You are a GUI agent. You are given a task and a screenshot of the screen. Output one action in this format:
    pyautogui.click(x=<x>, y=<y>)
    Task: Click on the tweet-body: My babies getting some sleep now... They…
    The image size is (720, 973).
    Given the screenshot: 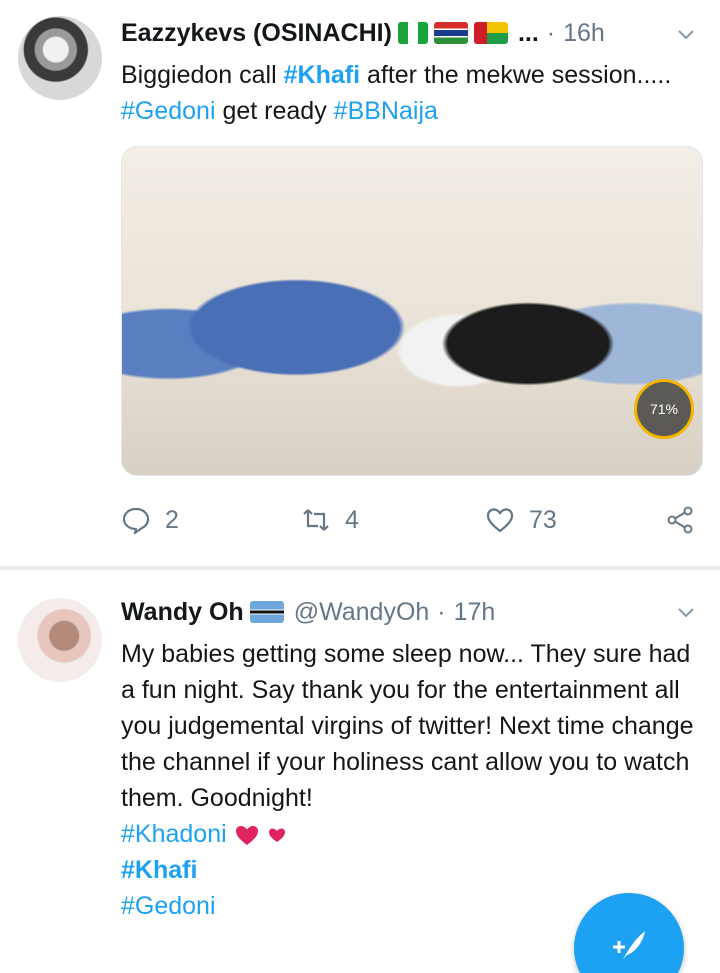 What is the action you would take?
    pyautogui.click(x=407, y=726)
    